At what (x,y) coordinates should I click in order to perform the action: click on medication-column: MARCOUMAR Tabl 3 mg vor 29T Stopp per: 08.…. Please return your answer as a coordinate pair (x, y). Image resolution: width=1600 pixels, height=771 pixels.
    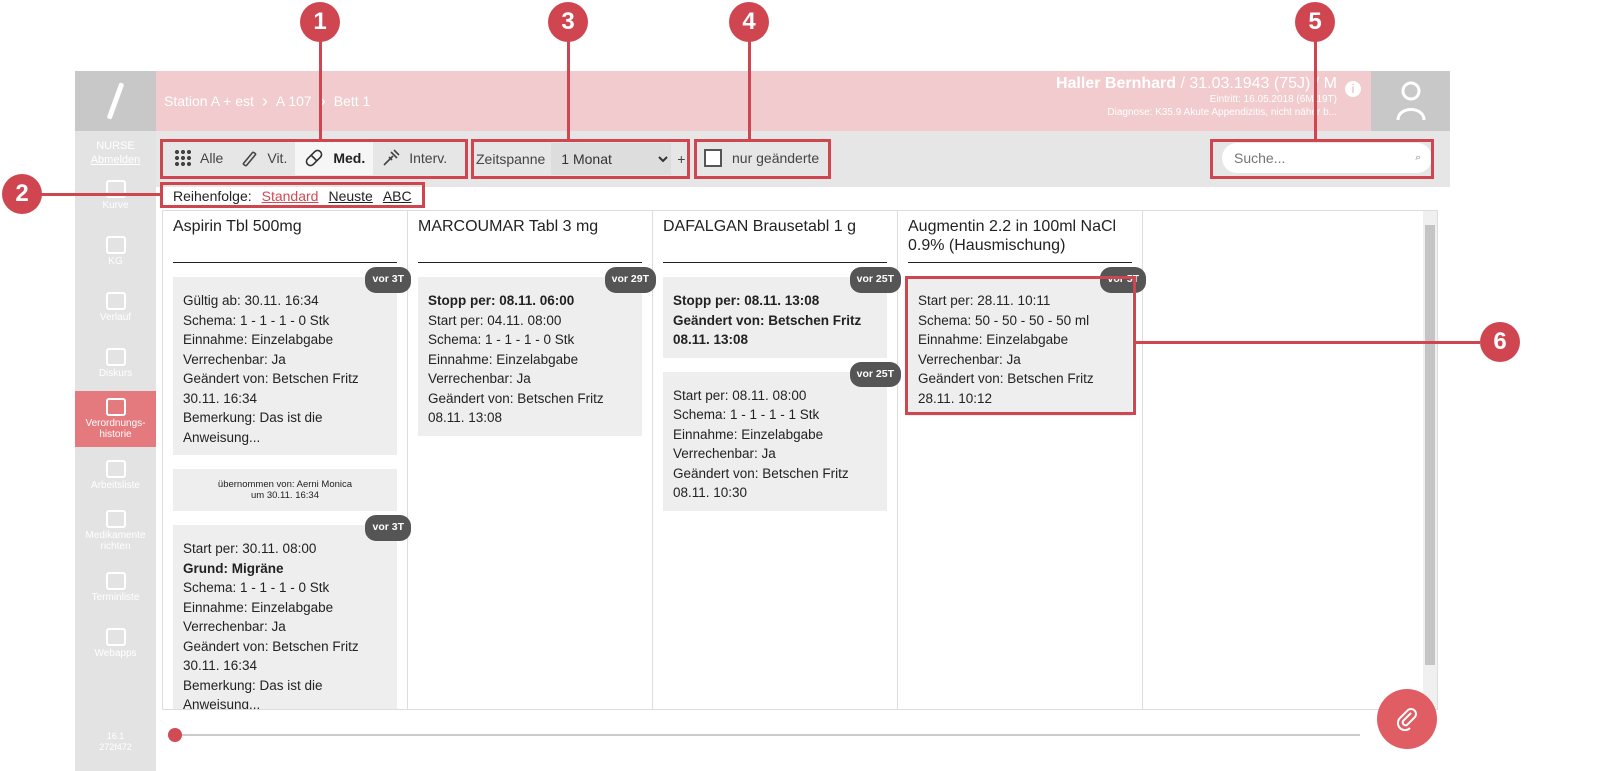
    Looking at the image, I should click on (532, 460).